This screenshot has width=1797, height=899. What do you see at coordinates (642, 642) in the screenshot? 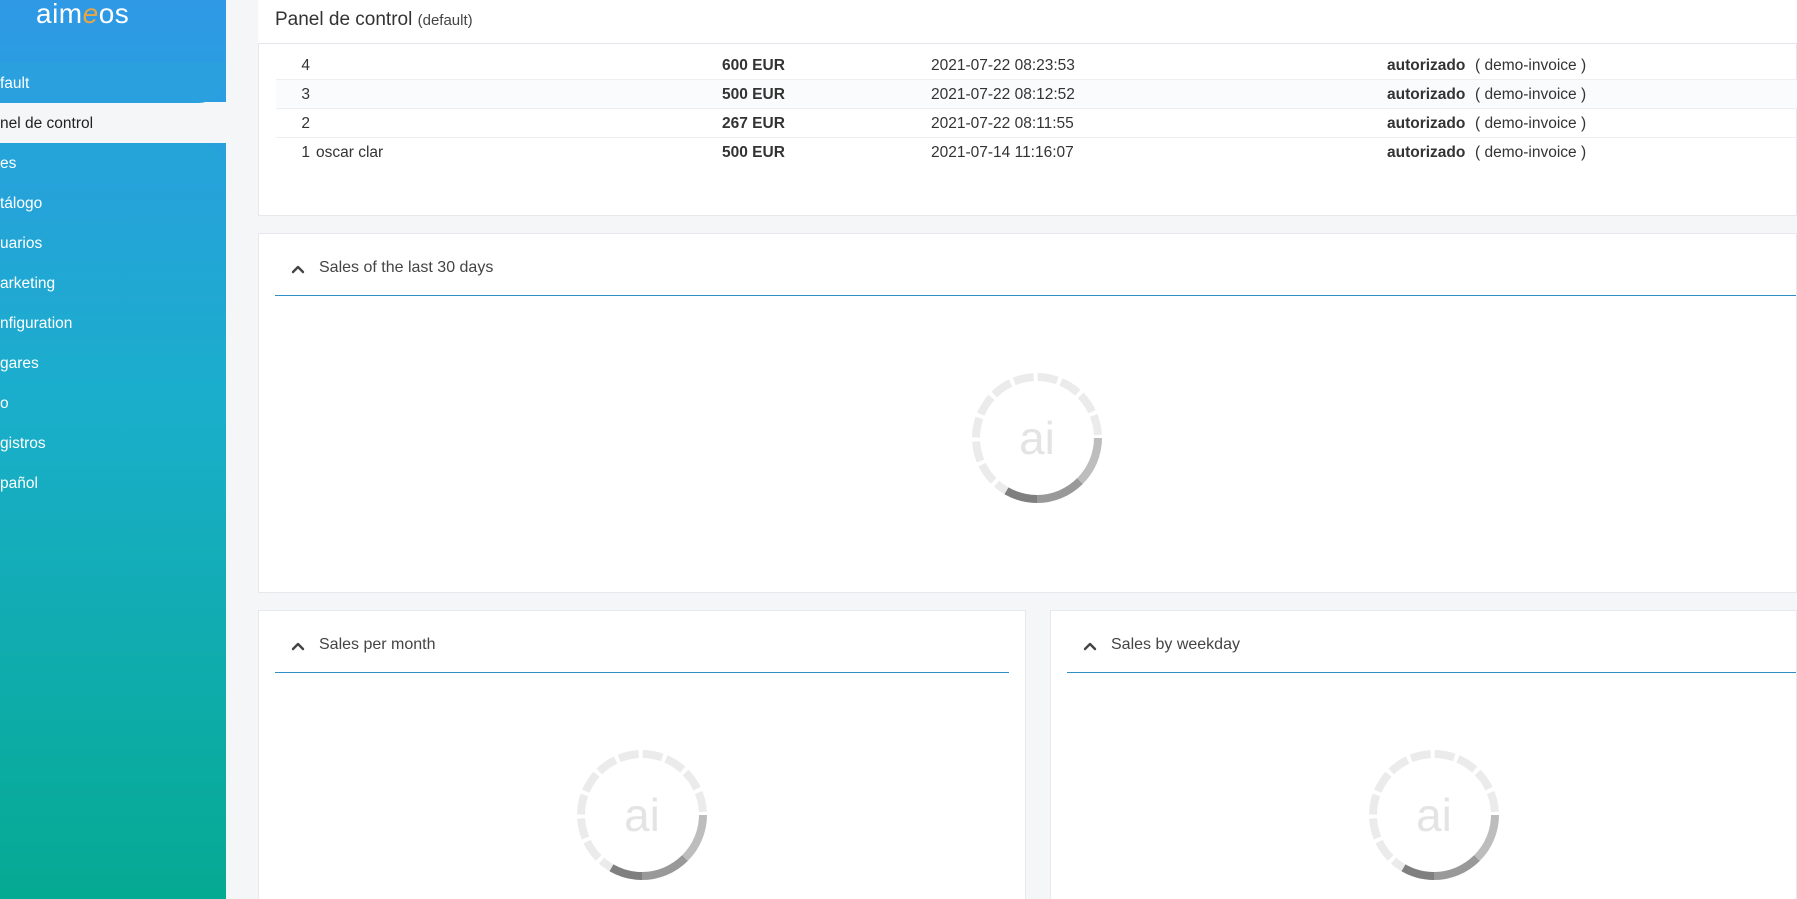
I see `card-header: Sales per month` at bounding box center [642, 642].